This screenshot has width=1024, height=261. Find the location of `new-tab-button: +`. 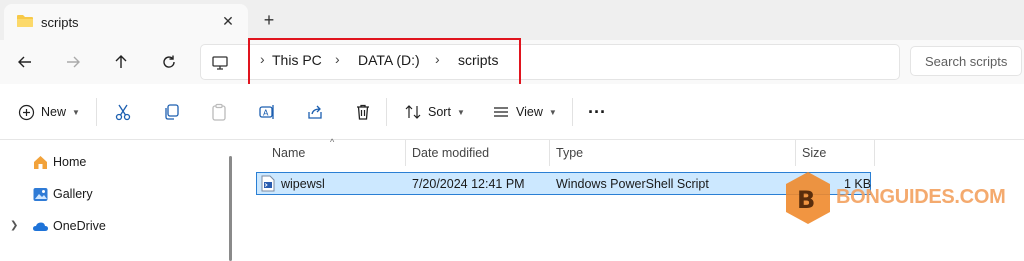

new-tab-button: + is located at coordinates (269, 20).